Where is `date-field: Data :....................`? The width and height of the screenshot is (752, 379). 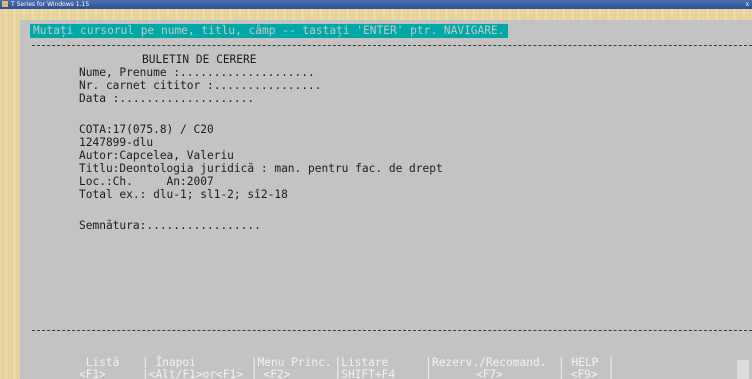 date-field: Data :.................... is located at coordinates (166, 98).